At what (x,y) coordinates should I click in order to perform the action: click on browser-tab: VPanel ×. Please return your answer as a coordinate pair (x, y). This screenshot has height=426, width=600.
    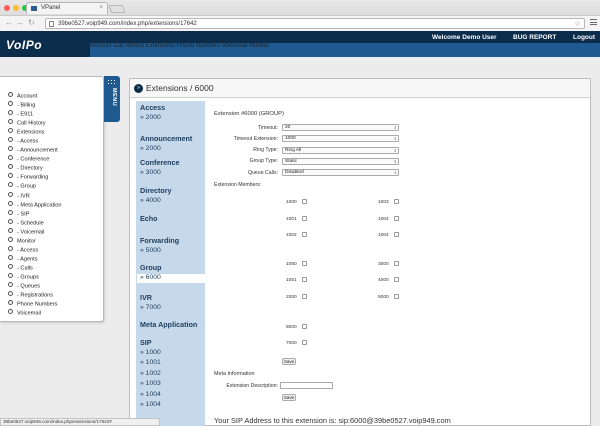
    Looking at the image, I should click on (67, 8).